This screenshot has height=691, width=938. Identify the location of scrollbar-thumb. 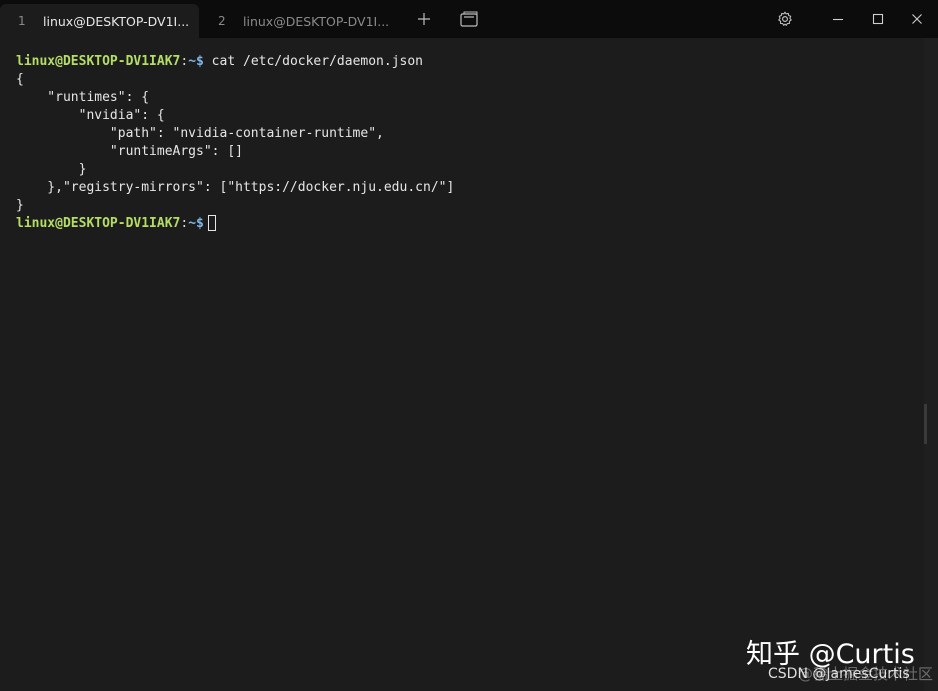
(925, 424).